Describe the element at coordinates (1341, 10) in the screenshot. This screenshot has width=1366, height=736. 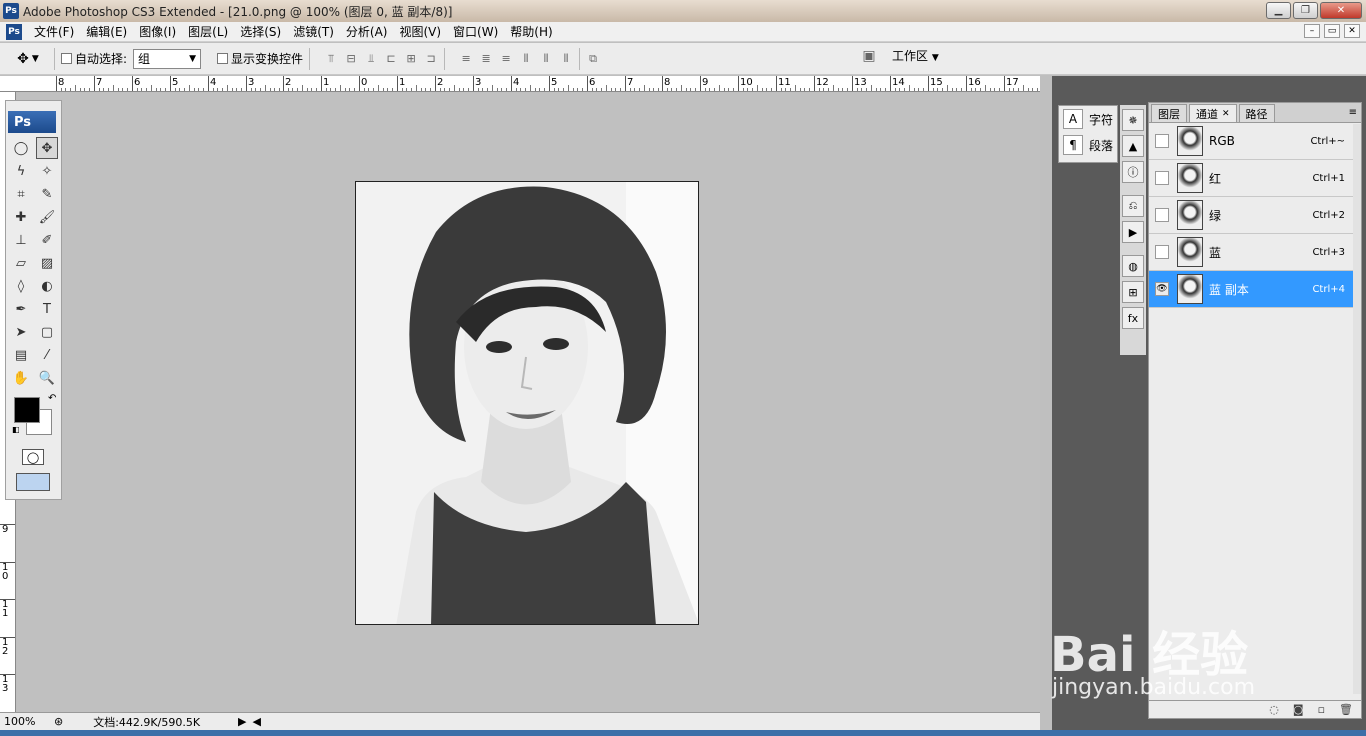
I see `close-button: ✕` at that location.